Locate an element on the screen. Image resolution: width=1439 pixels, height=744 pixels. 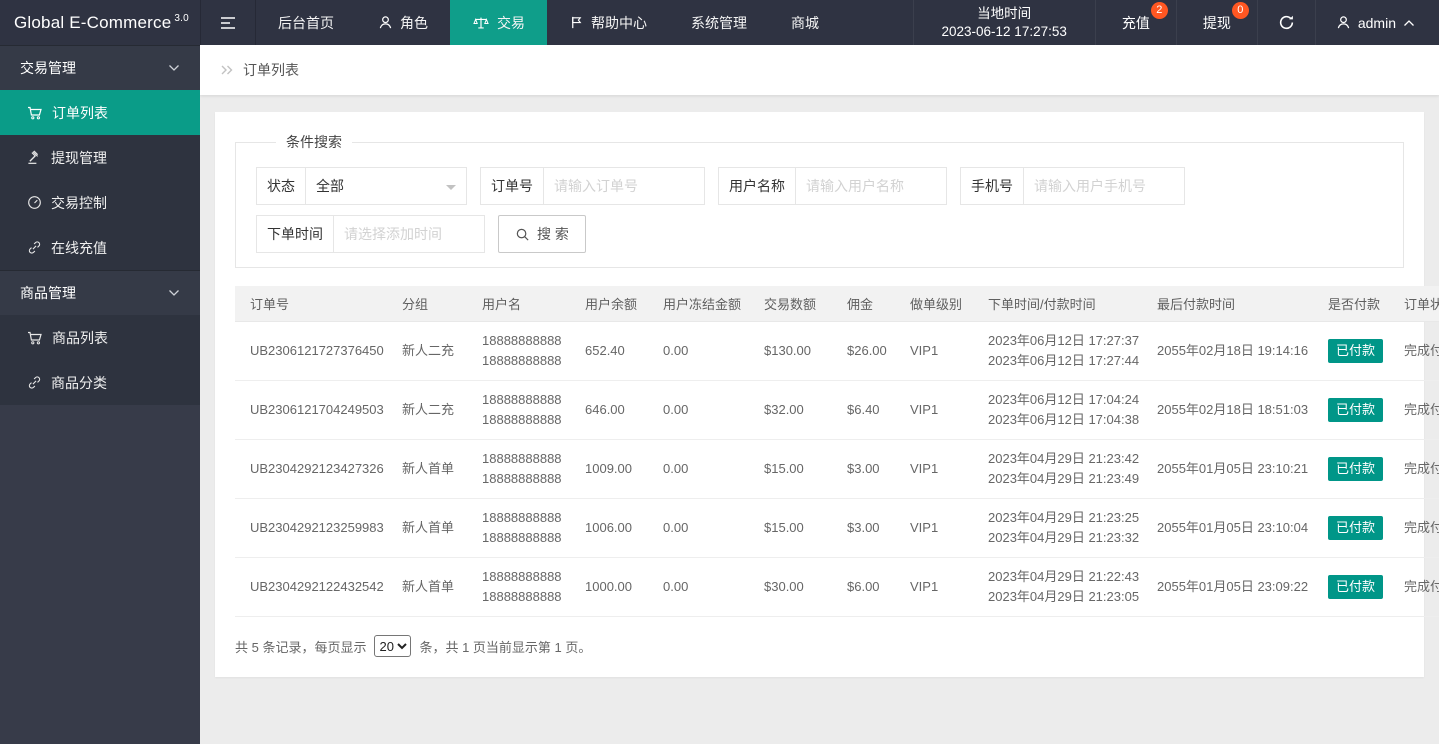
sidebar-item-withdraw-mgmt: 提现管理 is located at coordinates (100, 157).